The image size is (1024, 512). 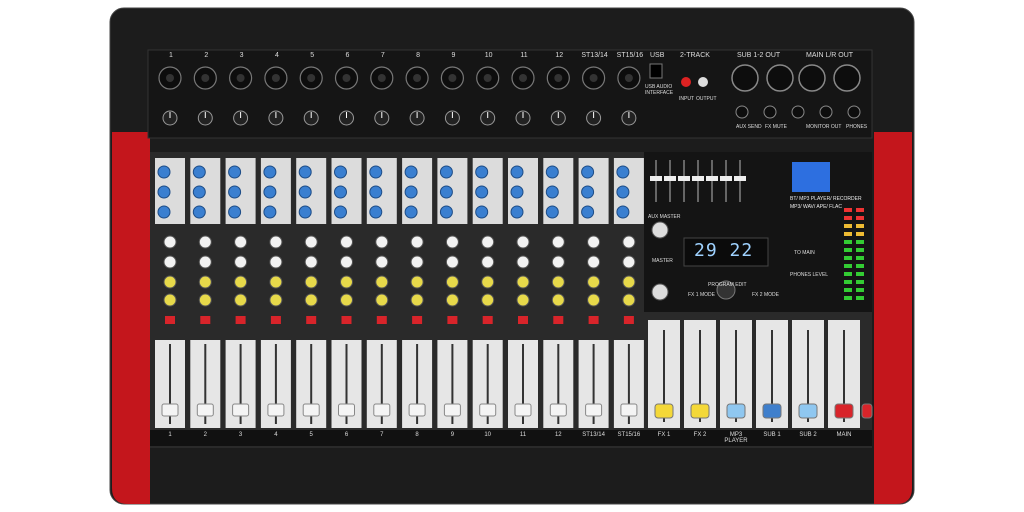 What do you see at coordinates (660, 292) in the screenshot?
I see `master-knob` at bounding box center [660, 292].